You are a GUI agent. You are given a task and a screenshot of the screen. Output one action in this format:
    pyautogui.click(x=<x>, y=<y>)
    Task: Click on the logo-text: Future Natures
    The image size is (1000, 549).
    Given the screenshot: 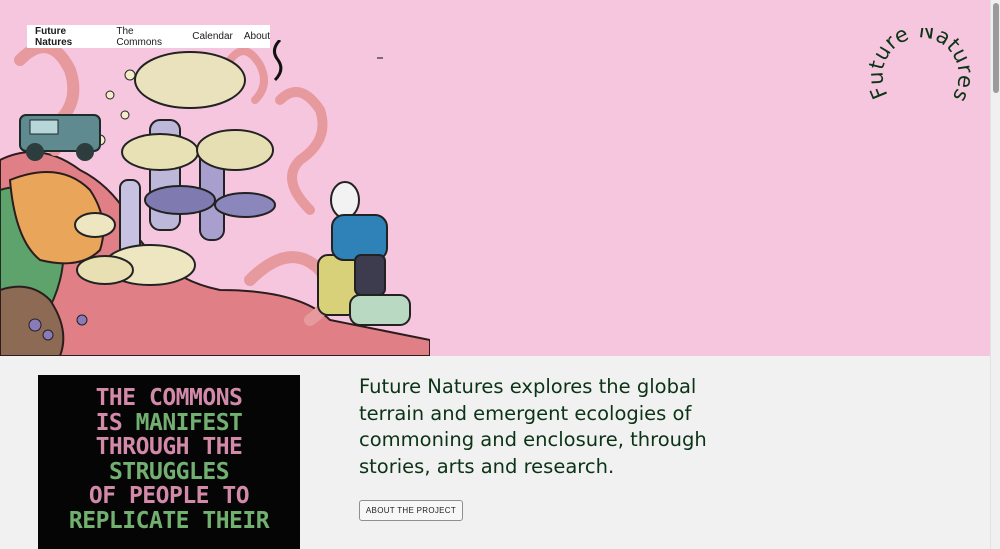 What is the action you would take?
    pyautogui.click(x=923, y=67)
    